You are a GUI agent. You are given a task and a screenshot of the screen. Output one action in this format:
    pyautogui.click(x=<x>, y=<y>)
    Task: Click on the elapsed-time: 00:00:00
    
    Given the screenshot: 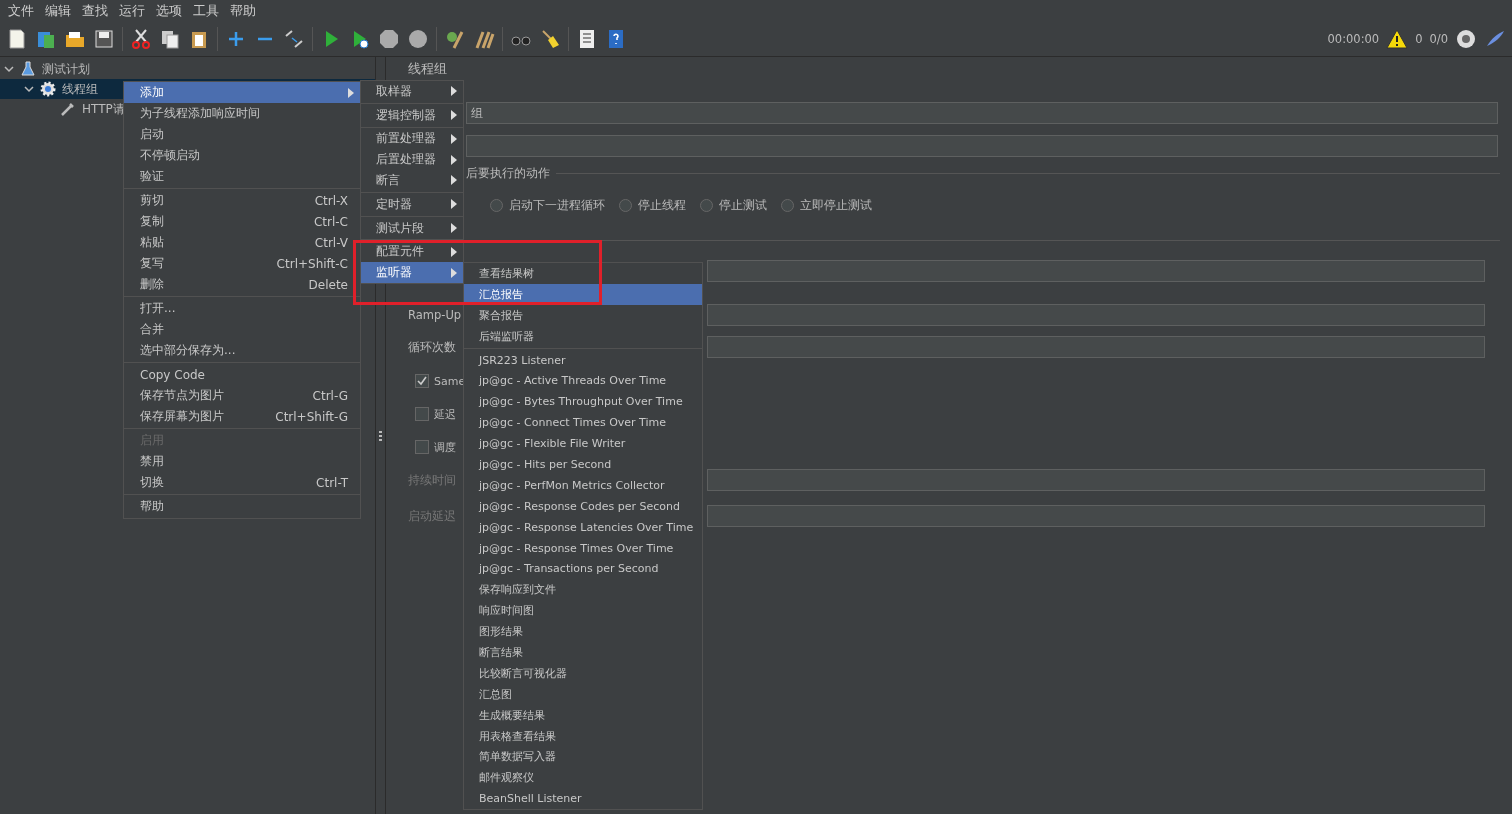 What is the action you would take?
    pyautogui.click(x=1353, y=39)
    